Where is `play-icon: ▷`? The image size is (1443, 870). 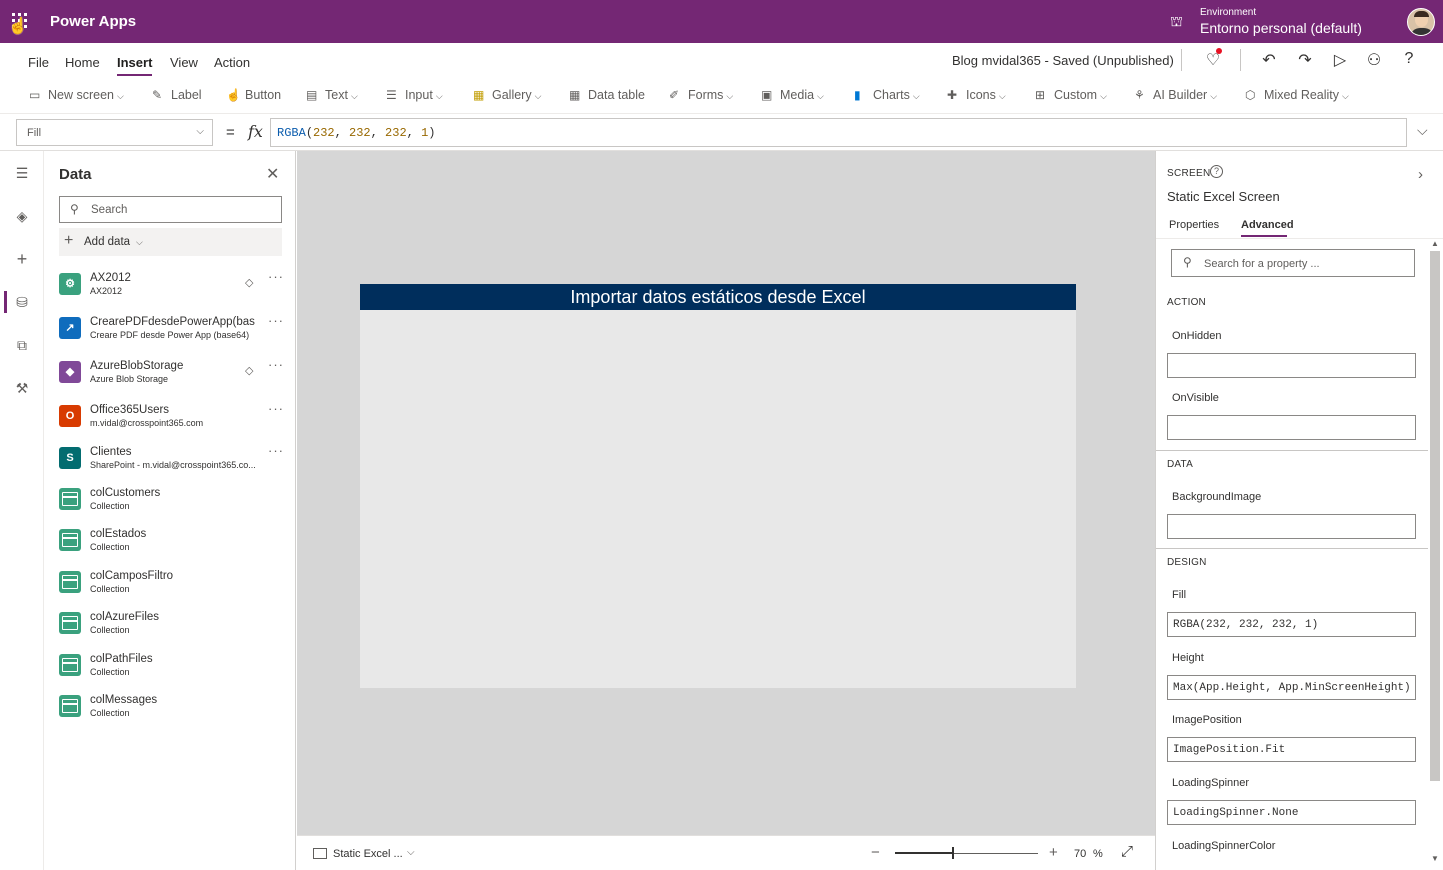 play-icon: ▷ is located at coordinates (1340, 60).